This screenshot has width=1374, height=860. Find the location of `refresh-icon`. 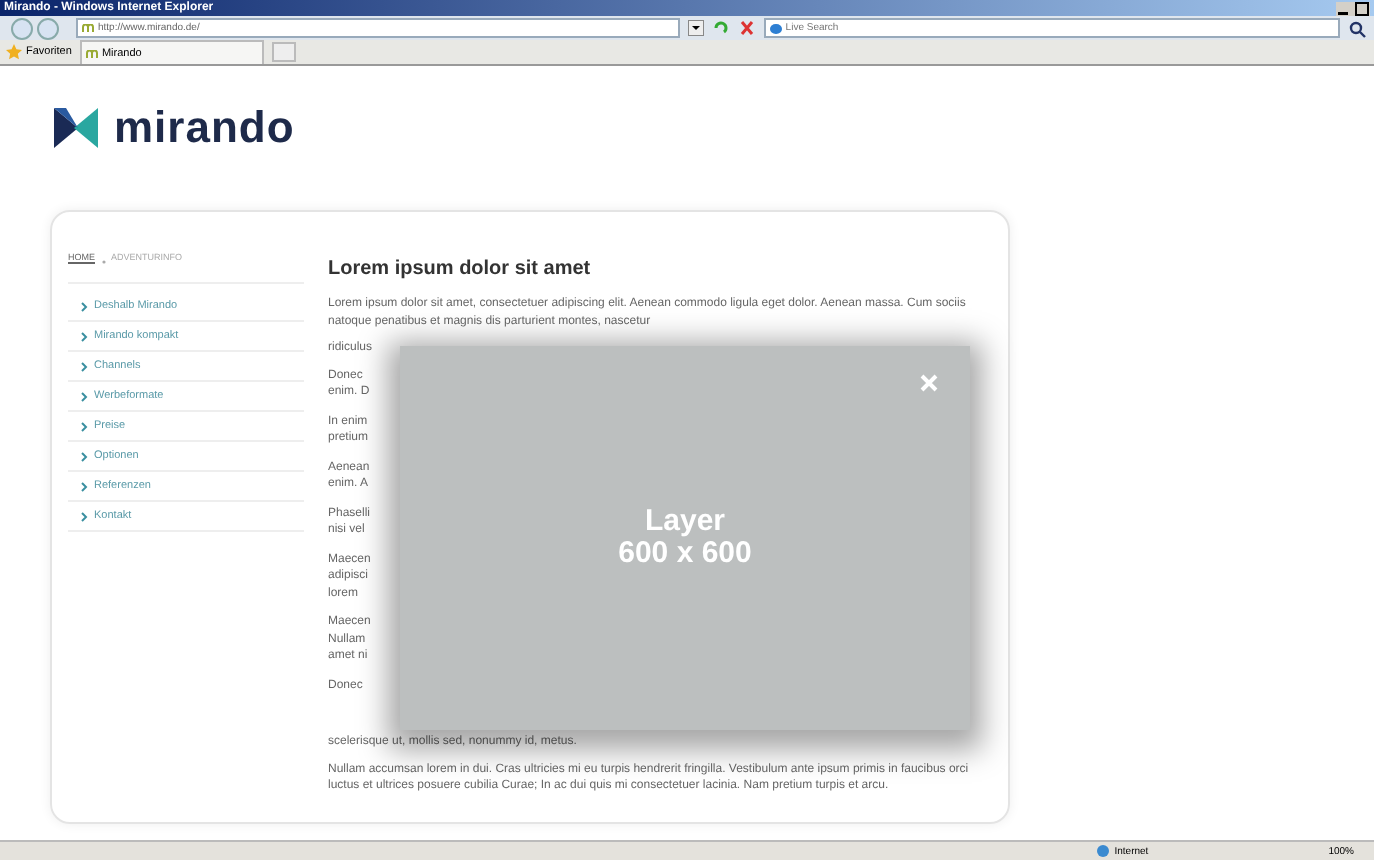

refresh-icon is located at coordinates (721, 28).